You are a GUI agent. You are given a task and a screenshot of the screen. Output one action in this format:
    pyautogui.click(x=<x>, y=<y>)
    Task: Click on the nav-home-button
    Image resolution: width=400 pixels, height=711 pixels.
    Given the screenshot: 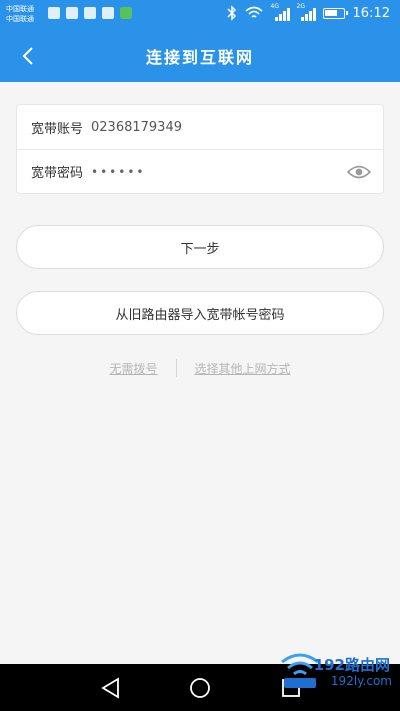 What is the action you would take?
    pyautogui.click(x=200, y=688)
    